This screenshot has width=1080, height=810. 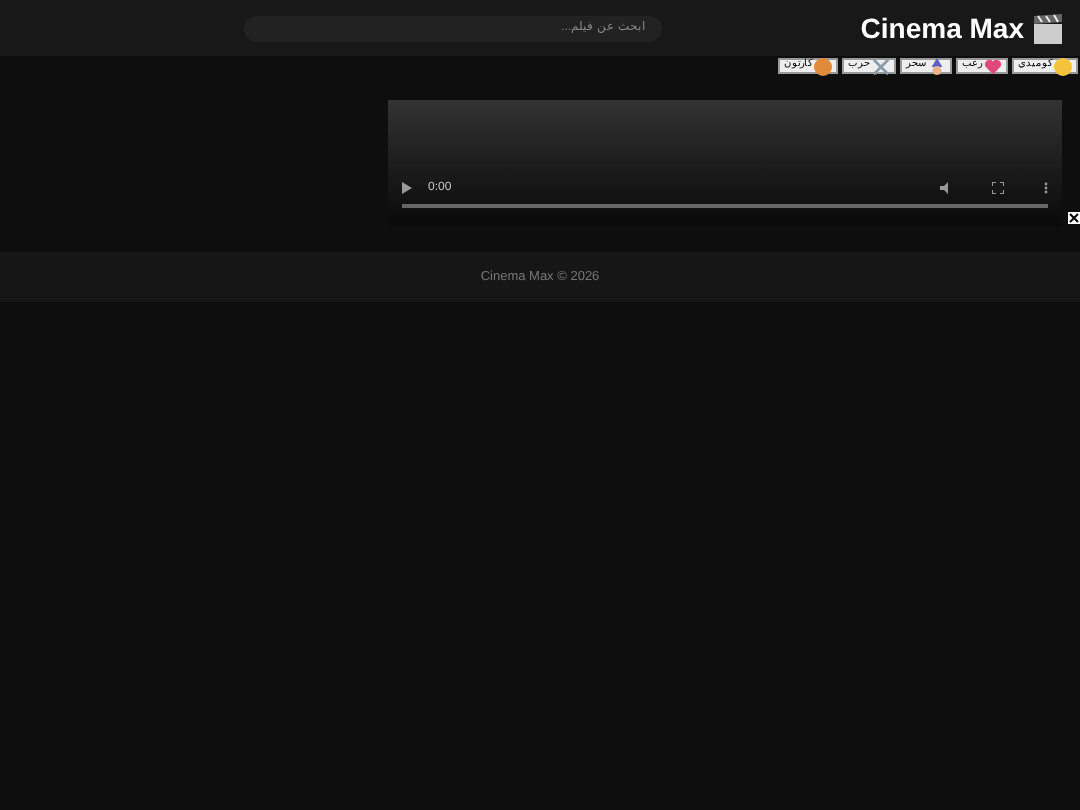 What do you see at coordinates (1074, 218) in the screenshot?
I see `close-icon` at bounding box center [1074, 218].